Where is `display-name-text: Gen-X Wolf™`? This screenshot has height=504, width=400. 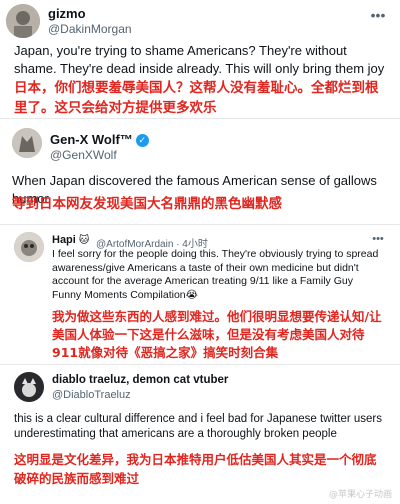 display-name-text: Gen-X Wolf™ is located at coordinates (91, 139).